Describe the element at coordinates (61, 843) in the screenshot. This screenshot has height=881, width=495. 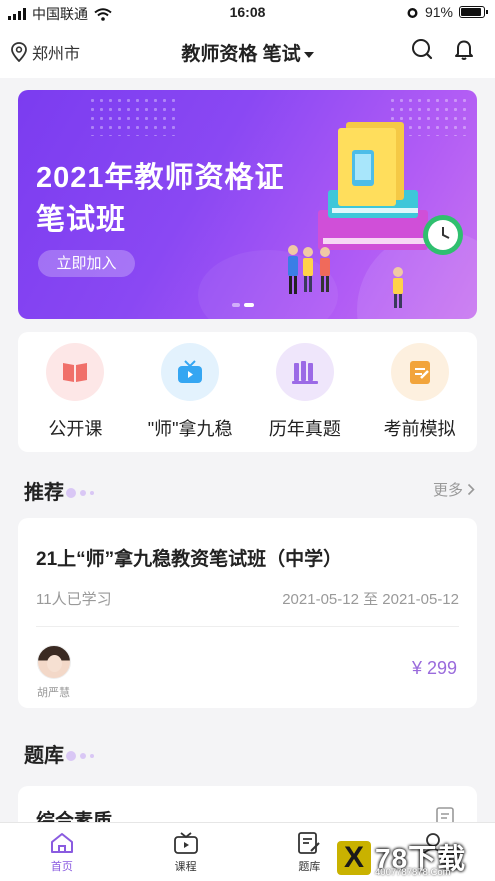
I see `home-icon` at that location.